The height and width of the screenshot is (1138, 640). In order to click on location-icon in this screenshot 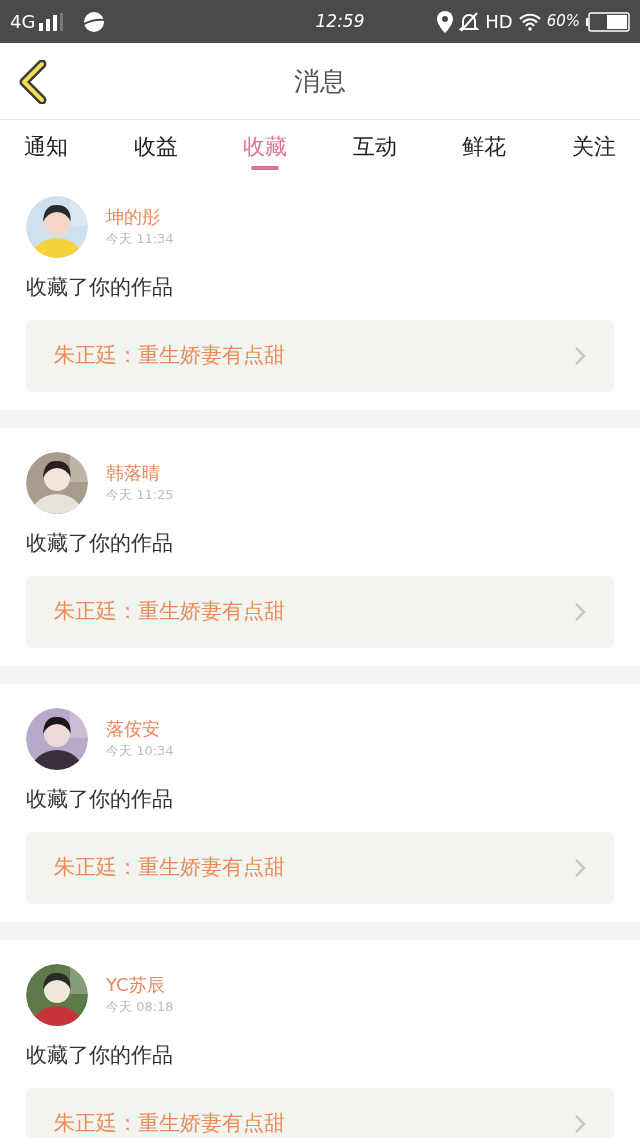, I will do `click(445, 21)`.